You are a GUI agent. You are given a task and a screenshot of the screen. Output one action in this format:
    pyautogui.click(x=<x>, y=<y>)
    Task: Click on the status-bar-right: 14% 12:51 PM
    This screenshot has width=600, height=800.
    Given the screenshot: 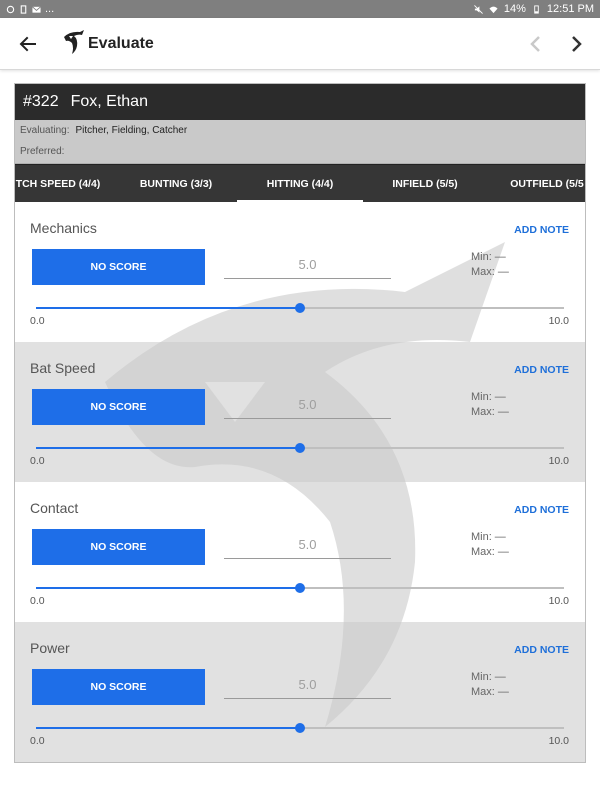 What is the action you would take?
    pyautogui.click(x=534, y=9)
    